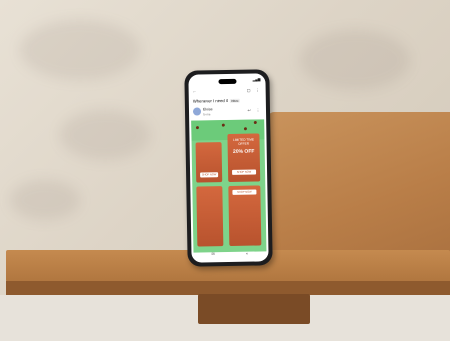  I want to click on promo-card-left: SHOP NOW, so click(209, 162).